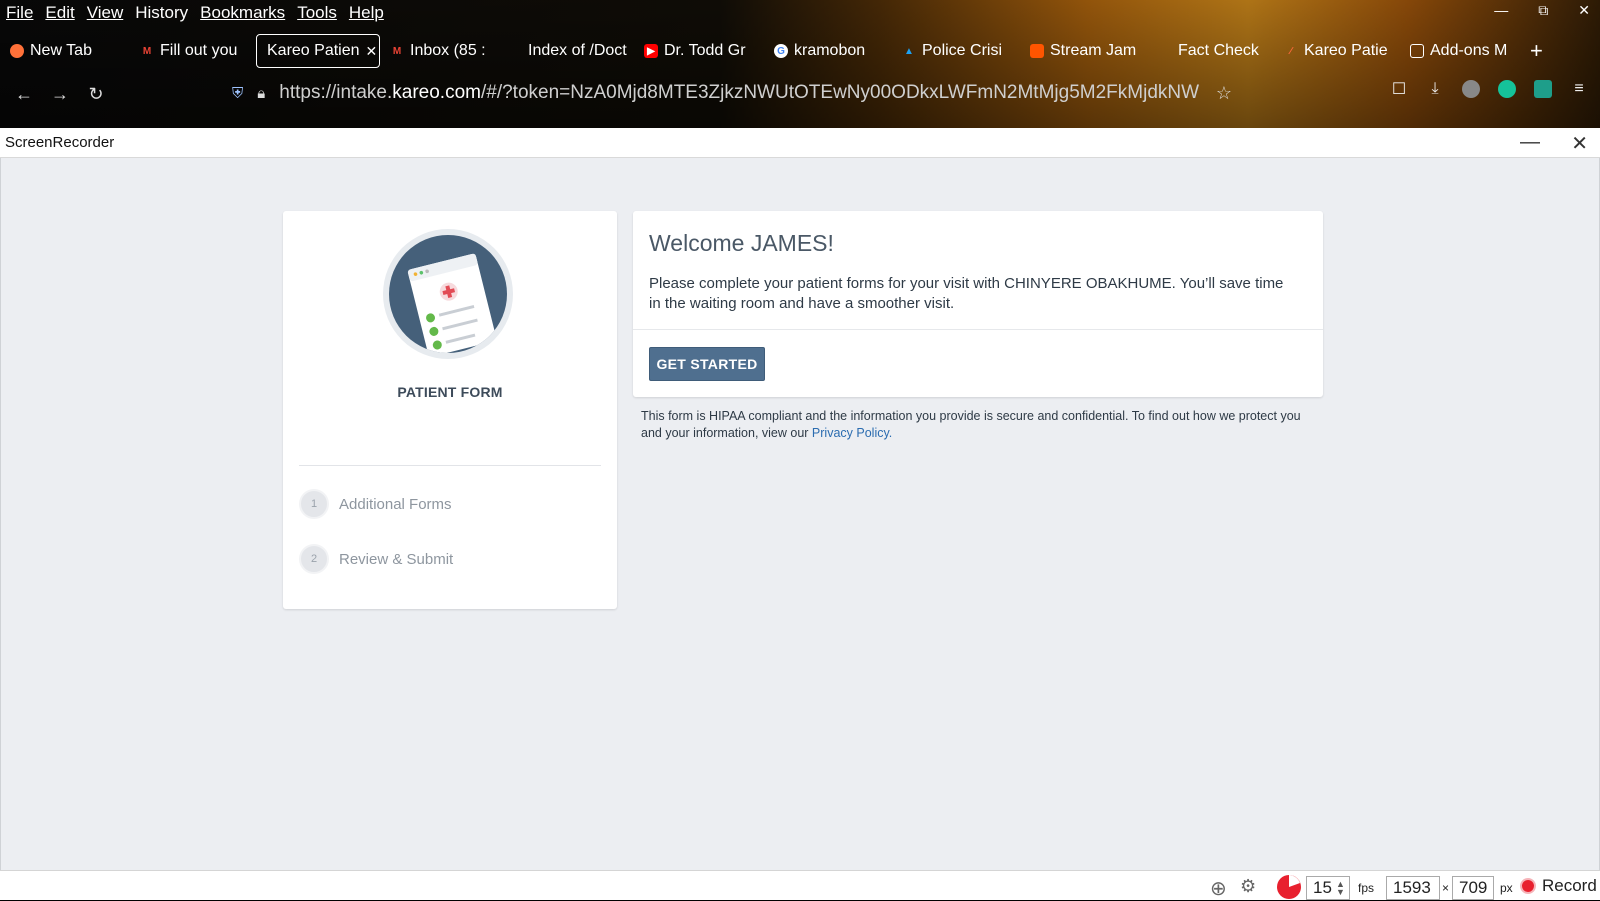  I want to click on new-tab-button: +, so click(1540, 51).